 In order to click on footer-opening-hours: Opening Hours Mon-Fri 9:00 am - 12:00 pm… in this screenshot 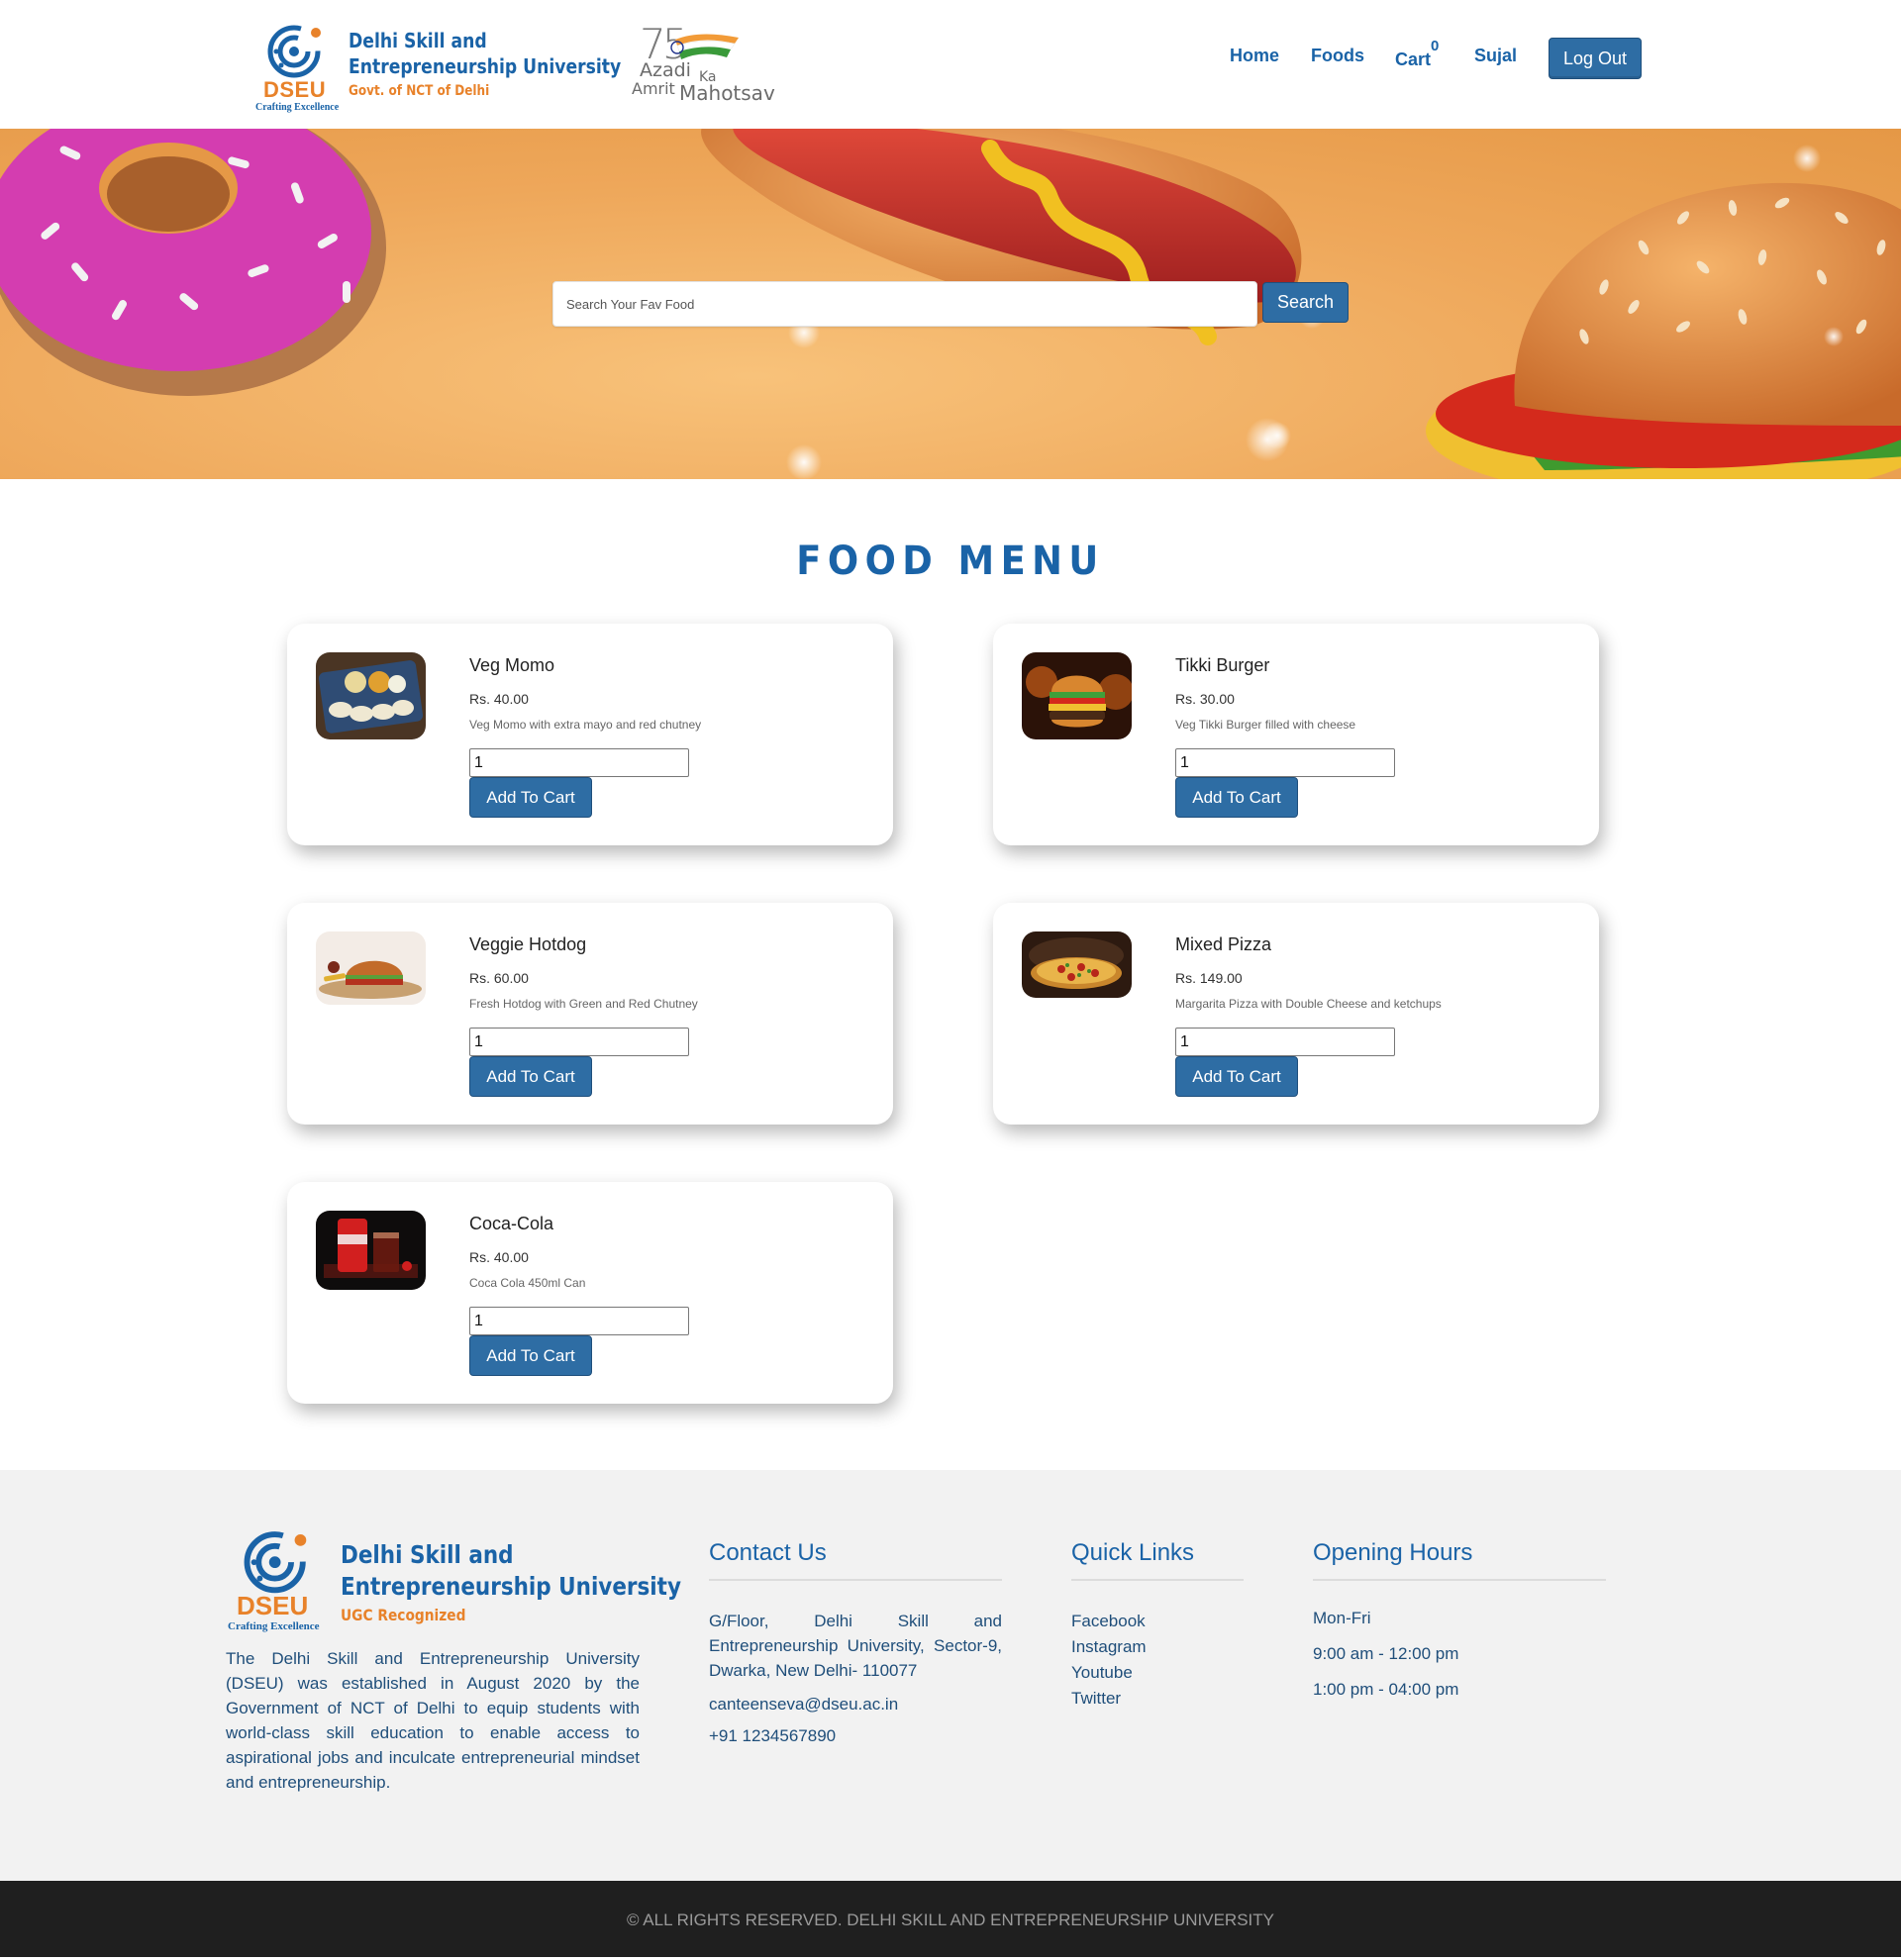, I will do `click(1459, 1619)`.